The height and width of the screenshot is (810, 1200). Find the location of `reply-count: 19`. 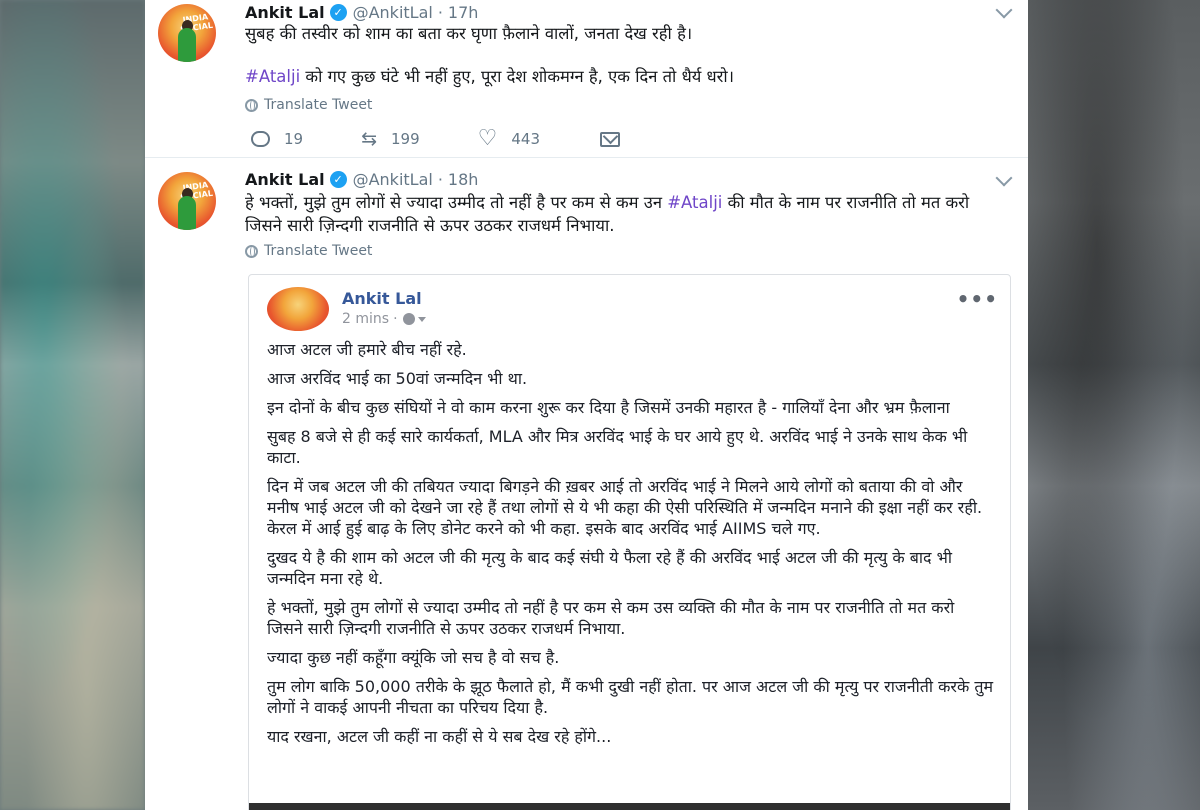

reply-count: 19 is located at coordinates (294, 139).